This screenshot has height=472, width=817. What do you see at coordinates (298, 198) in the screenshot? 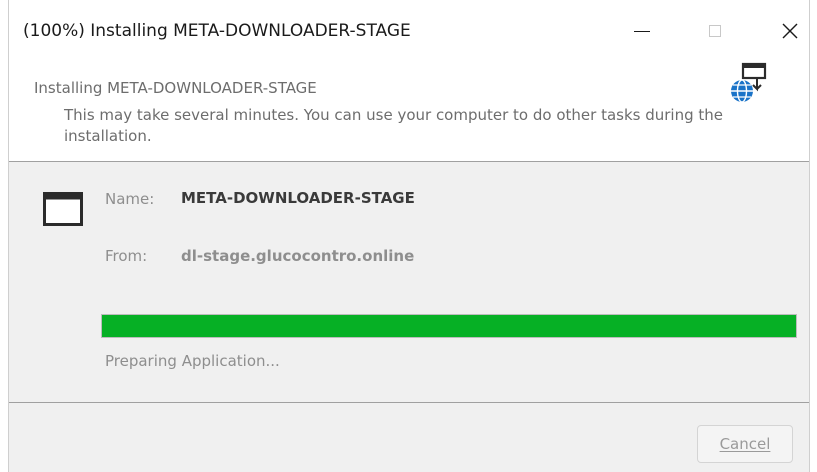
I see `name-value: META-DOWNLOADER-STAGE` at bounding box center [298, 198].